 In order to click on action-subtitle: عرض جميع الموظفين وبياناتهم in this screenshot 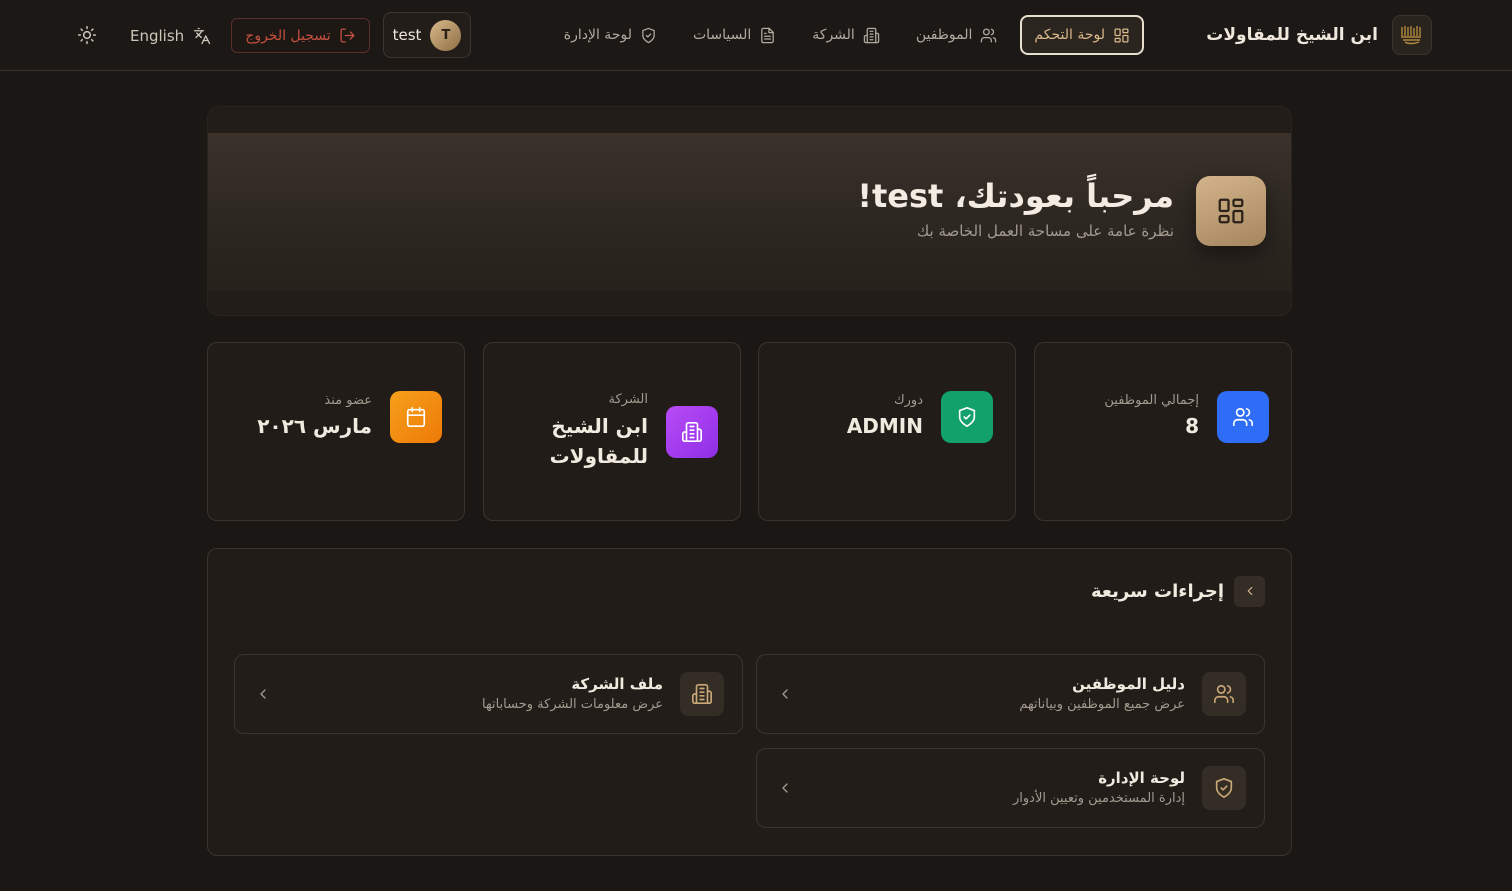, I will do `click(1102, 704)`.